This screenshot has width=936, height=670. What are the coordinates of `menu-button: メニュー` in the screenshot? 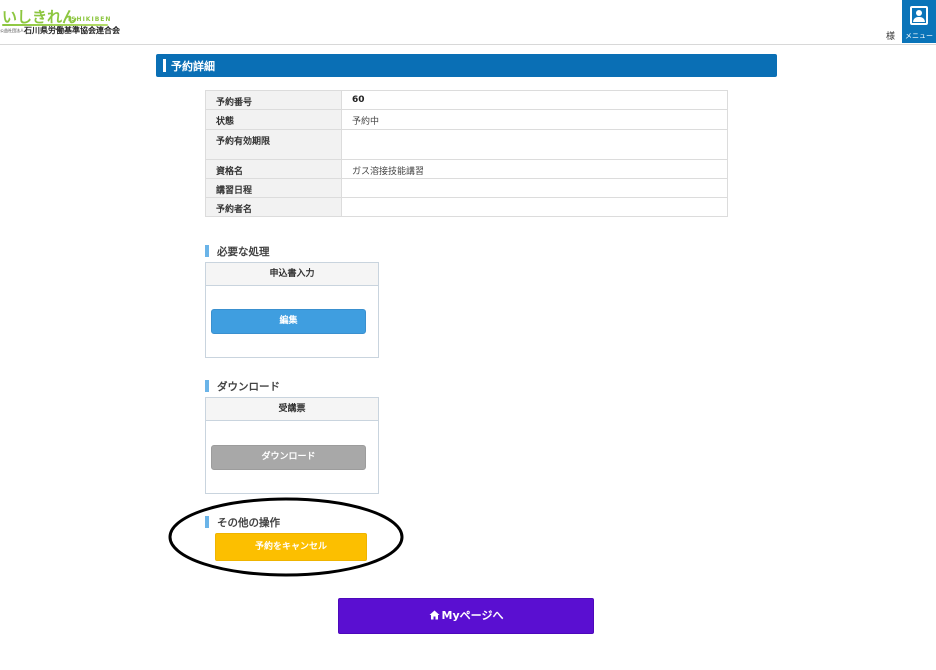 It's located at (919, 21).